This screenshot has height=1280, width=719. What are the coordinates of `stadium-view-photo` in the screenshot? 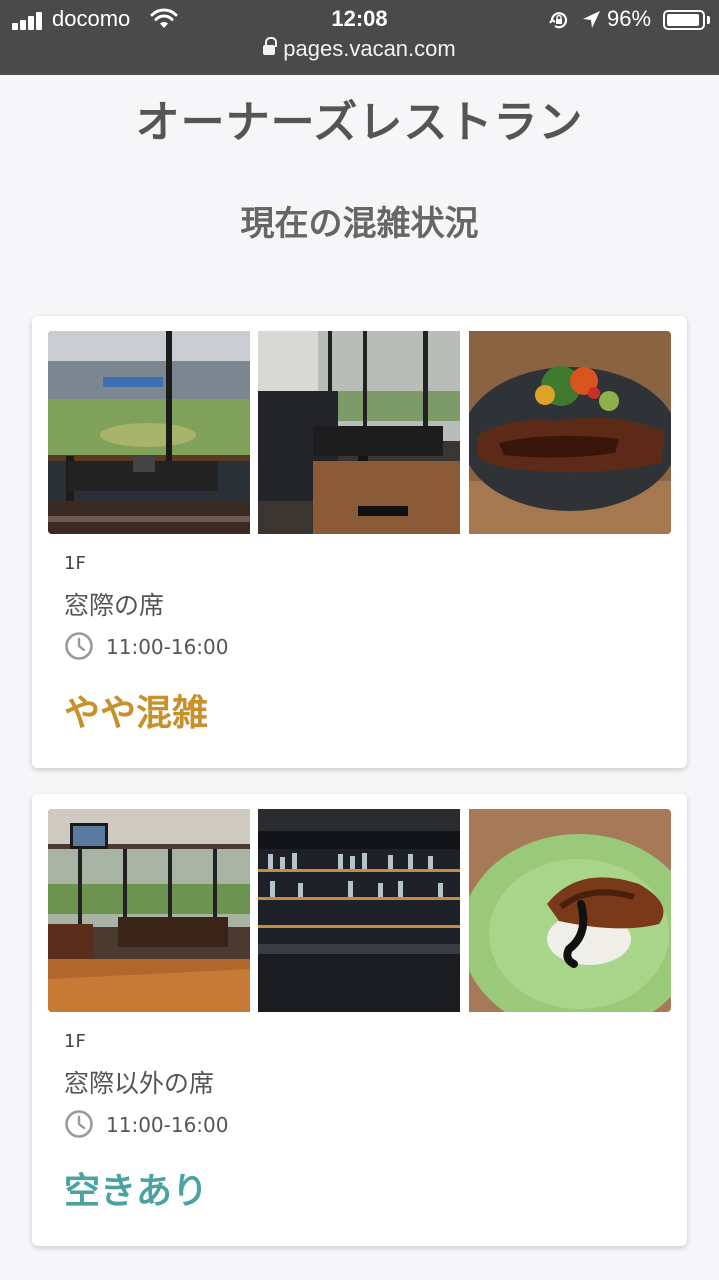 It's located at (149, 432).